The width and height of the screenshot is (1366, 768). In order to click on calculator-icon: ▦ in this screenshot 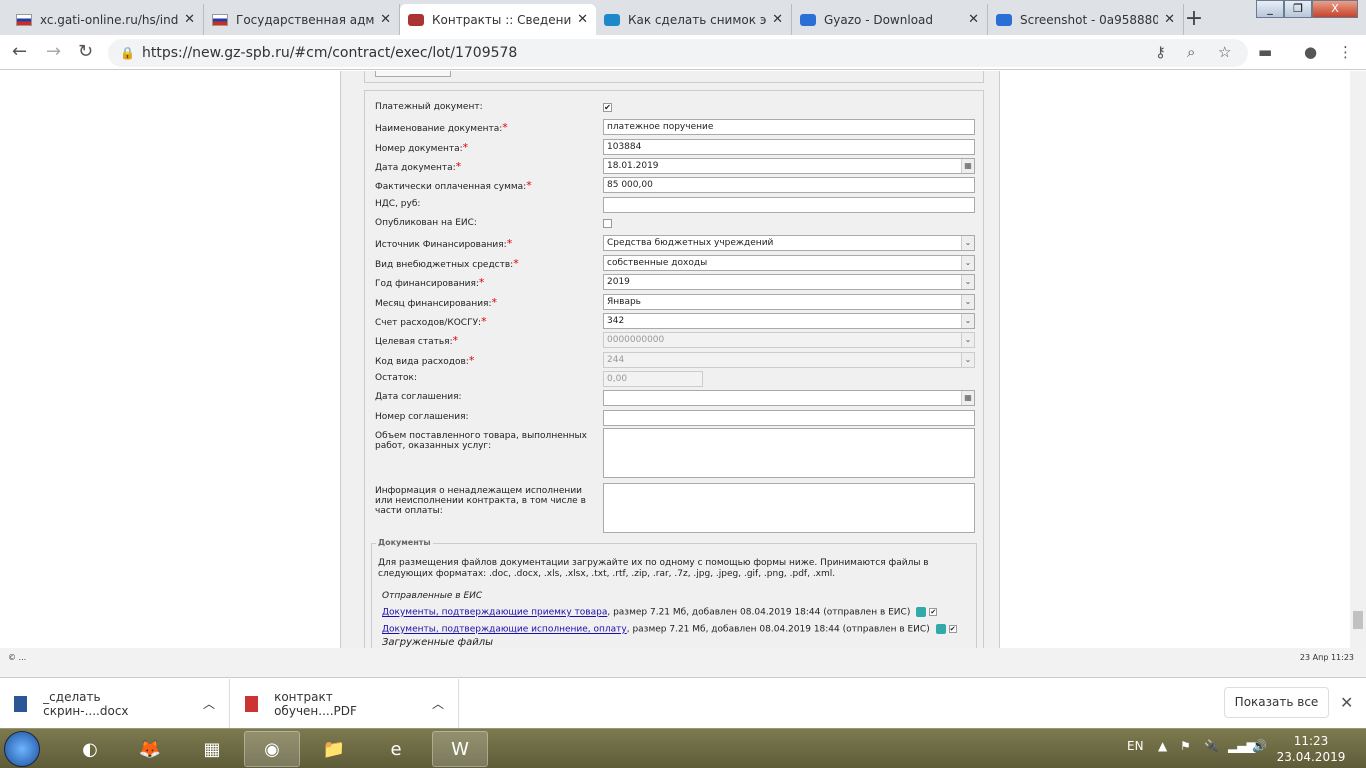, I will do `click(212, 749)`.